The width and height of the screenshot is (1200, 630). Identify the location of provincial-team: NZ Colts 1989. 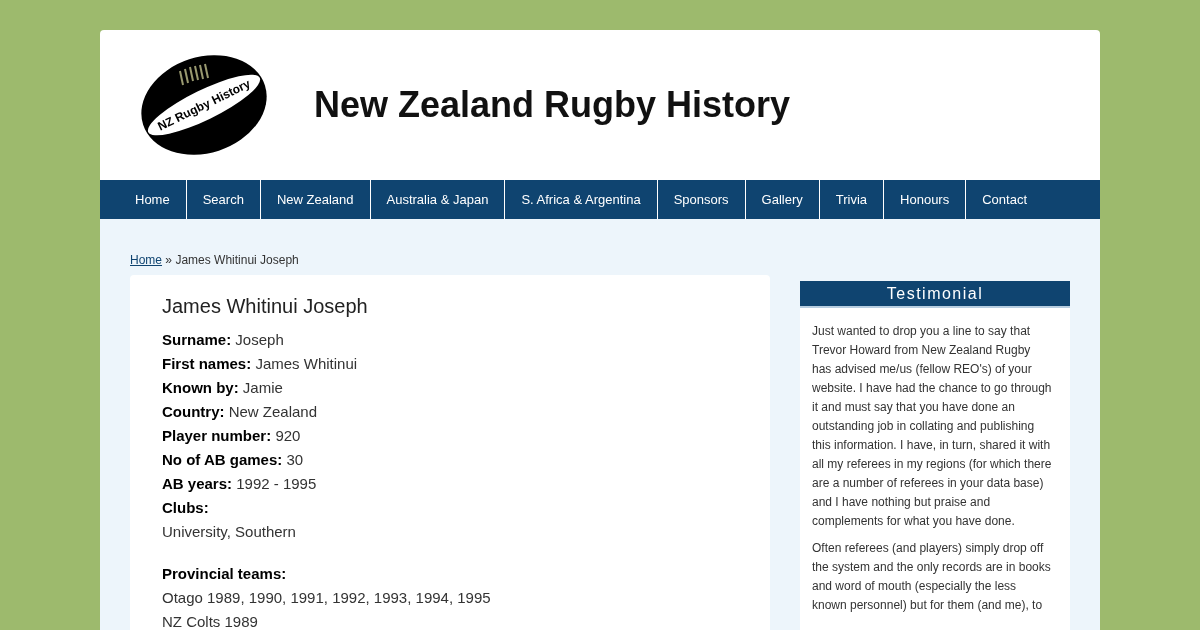
(210, 621).